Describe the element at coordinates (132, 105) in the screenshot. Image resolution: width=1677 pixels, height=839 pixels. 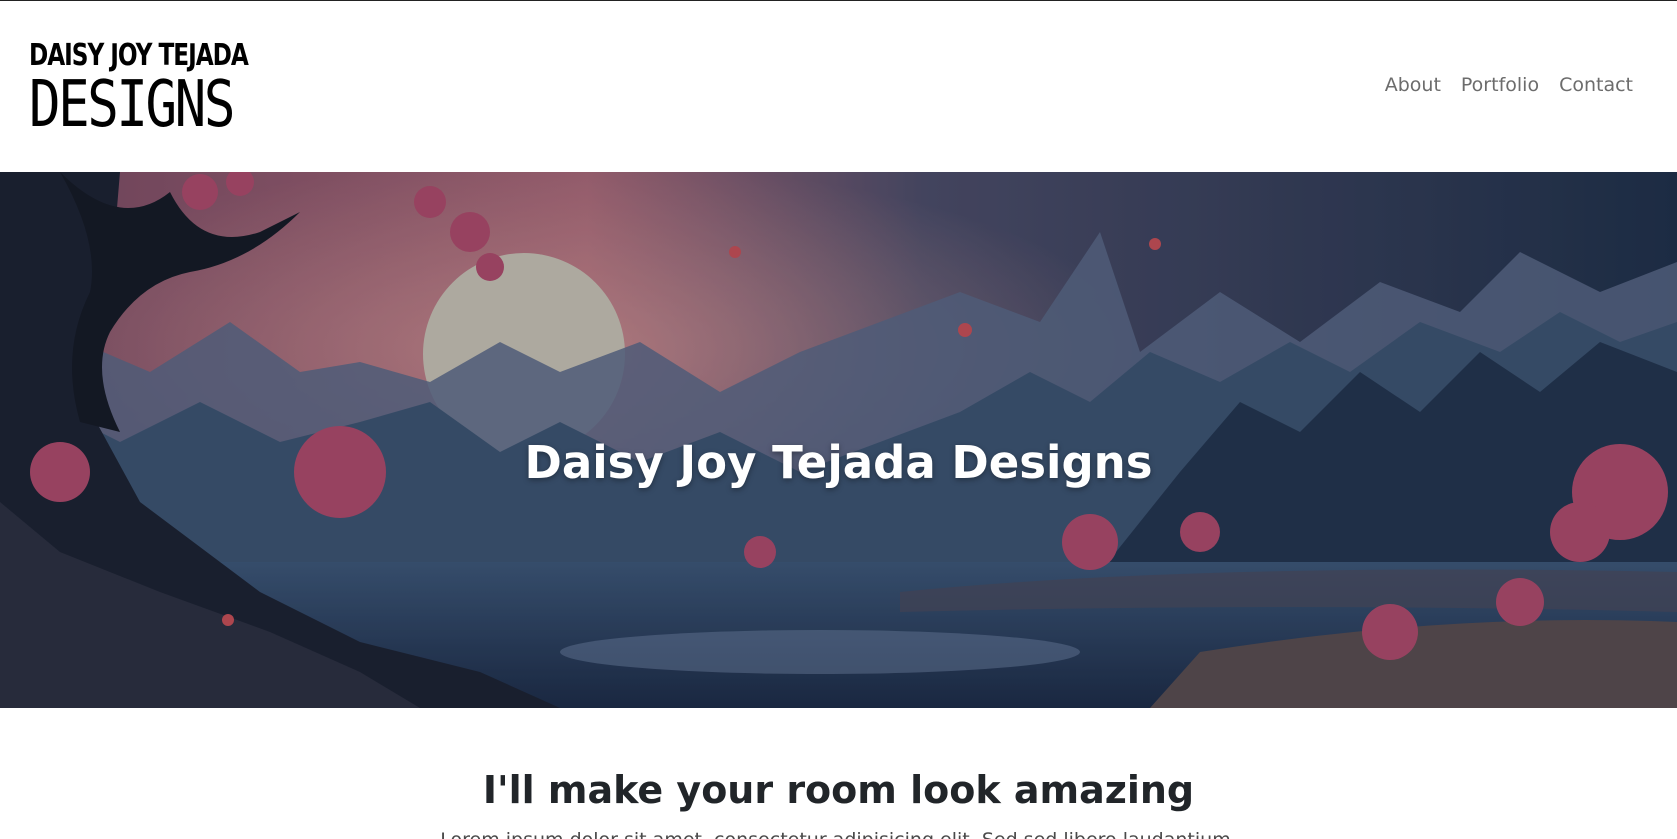
I see `logo-line-2: DESIGNS` at that location.